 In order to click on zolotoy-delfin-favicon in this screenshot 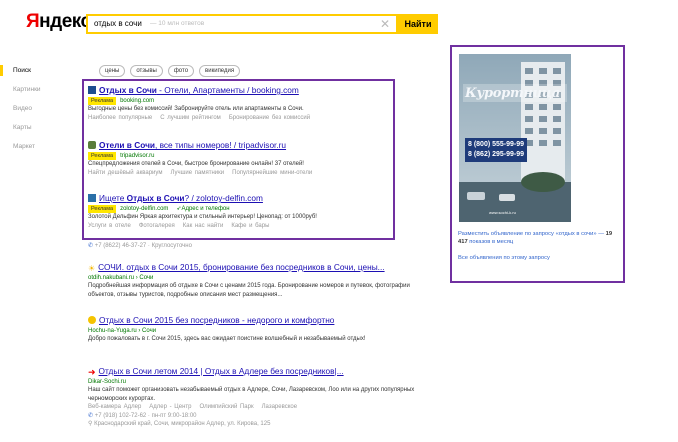, I will do `click(92, 198)`.